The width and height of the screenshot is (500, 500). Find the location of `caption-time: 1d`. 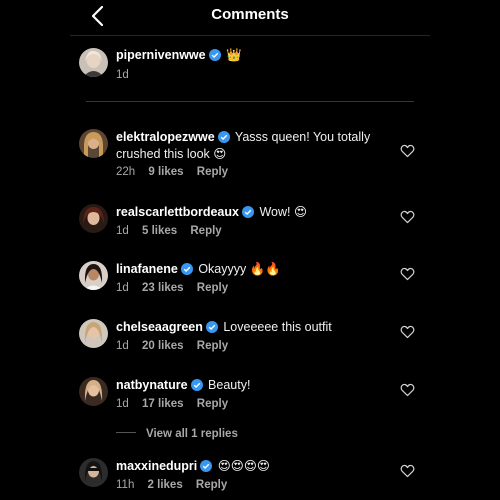

caption-time: 1d is located at coordinates (122, 75).